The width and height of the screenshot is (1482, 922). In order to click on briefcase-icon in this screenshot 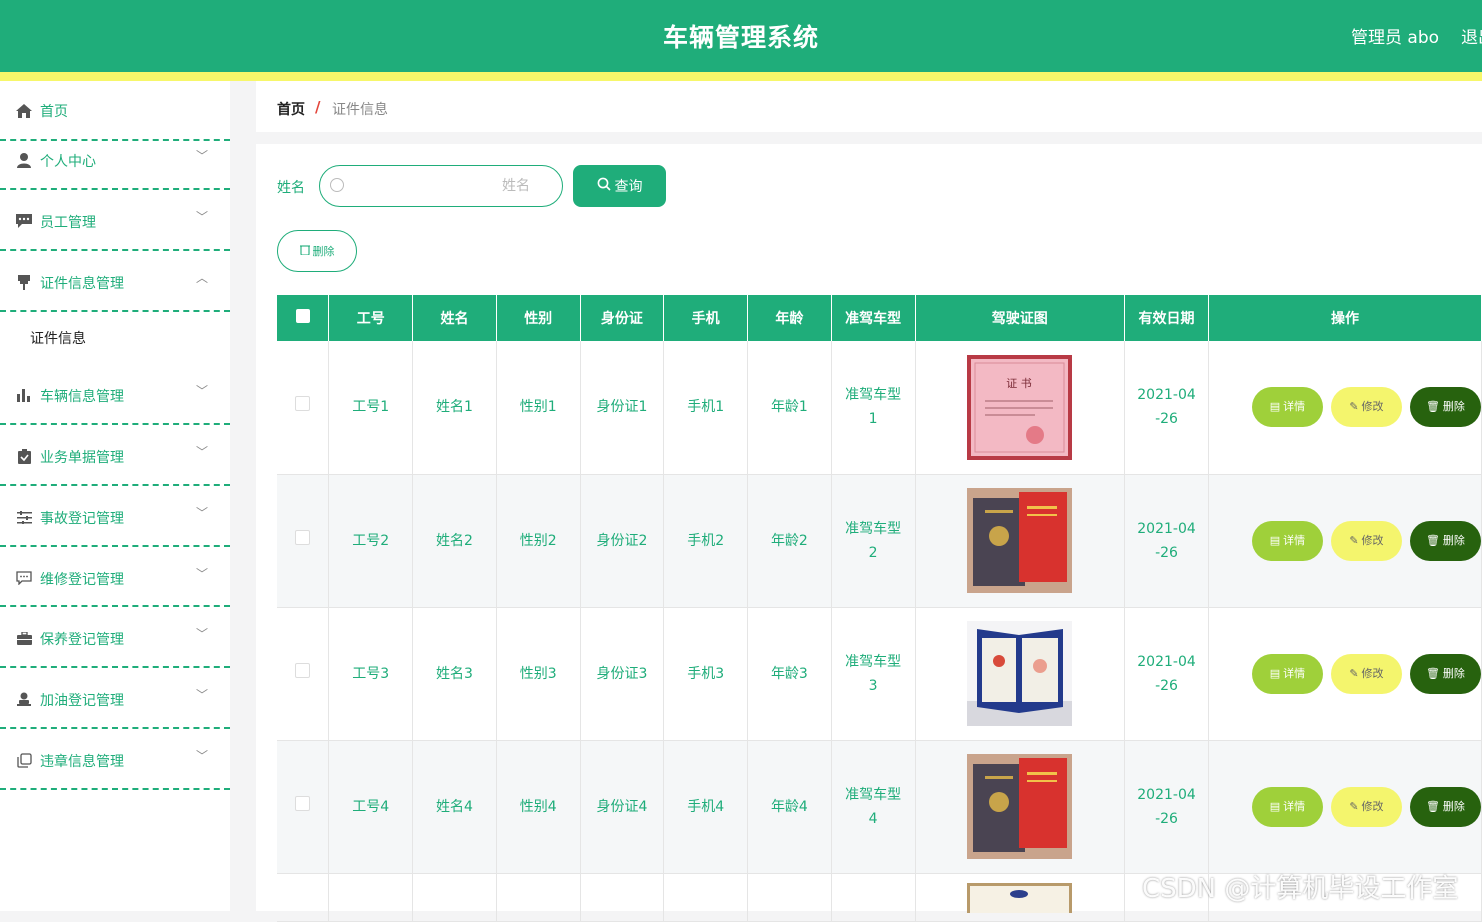, I will do `click(24, 638)`.